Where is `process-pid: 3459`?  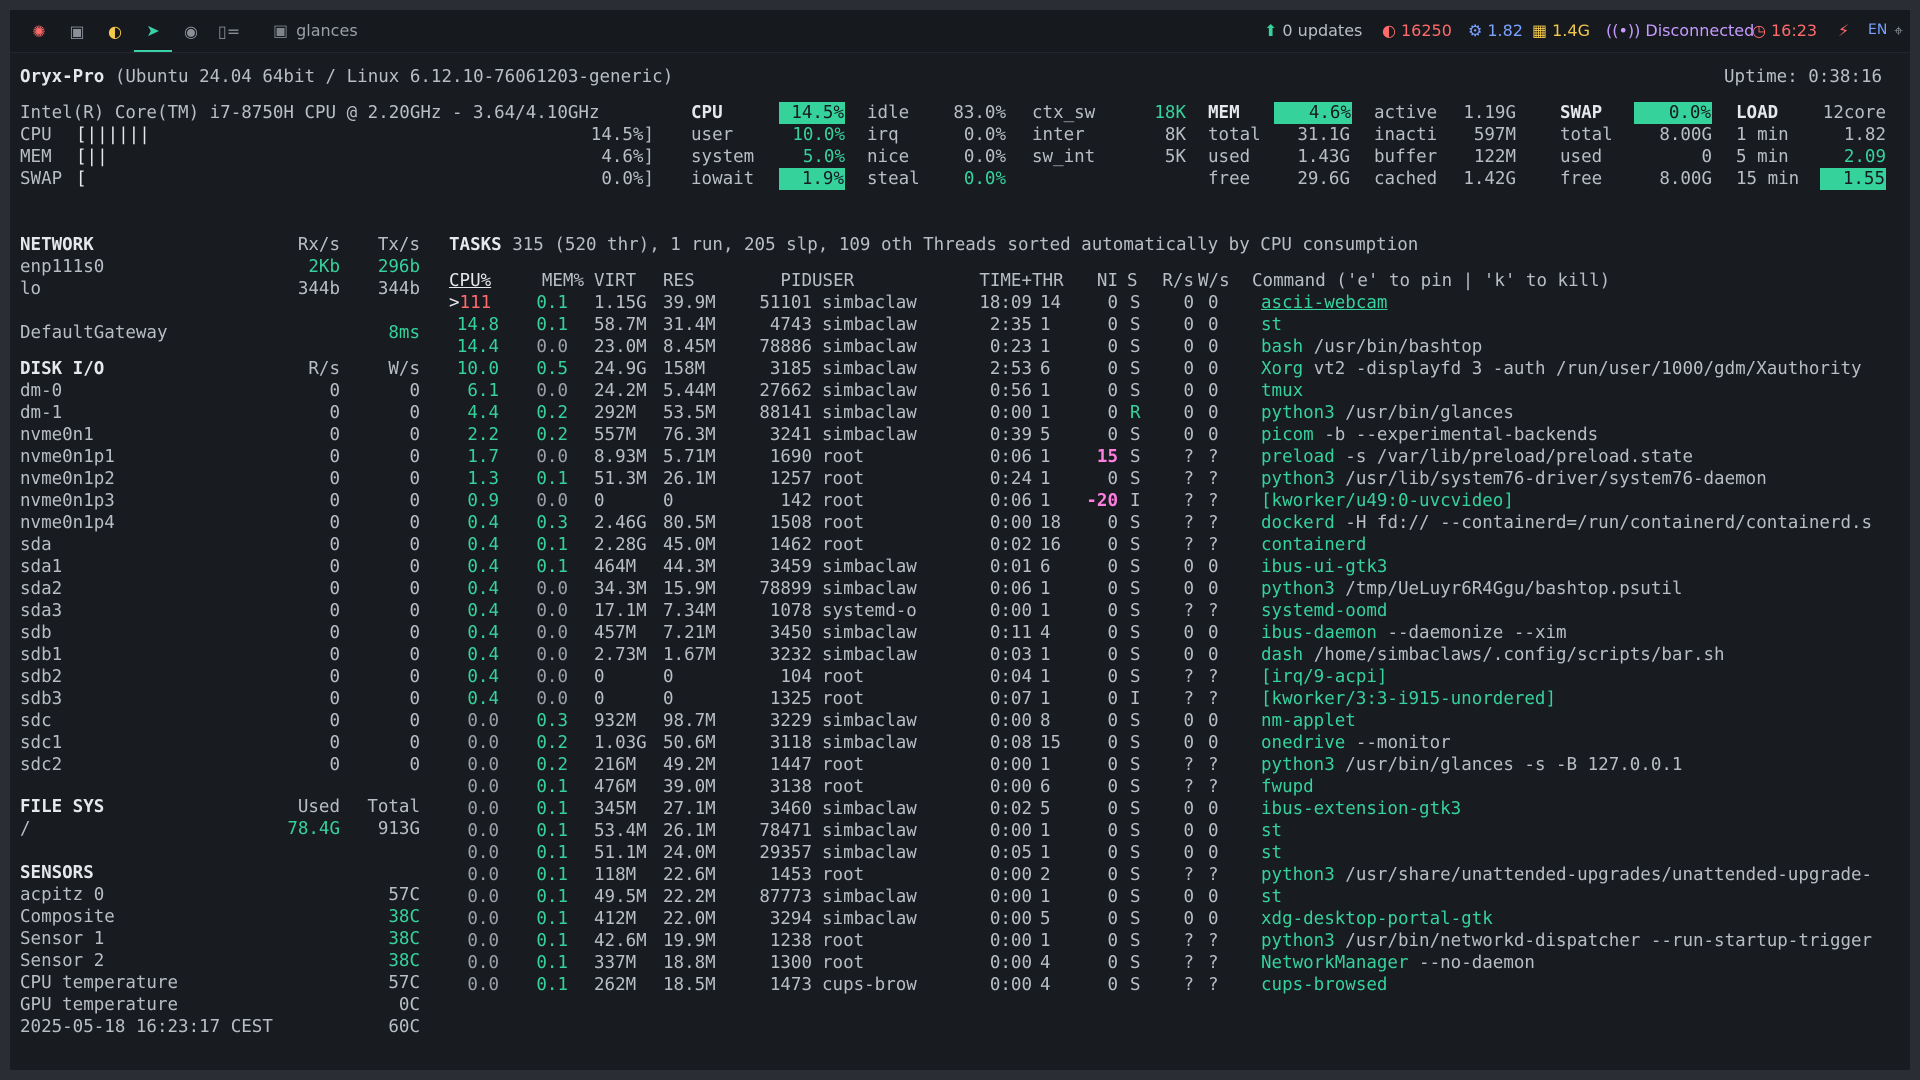 process-pid: 3459 is located at coordinates (790, 567).